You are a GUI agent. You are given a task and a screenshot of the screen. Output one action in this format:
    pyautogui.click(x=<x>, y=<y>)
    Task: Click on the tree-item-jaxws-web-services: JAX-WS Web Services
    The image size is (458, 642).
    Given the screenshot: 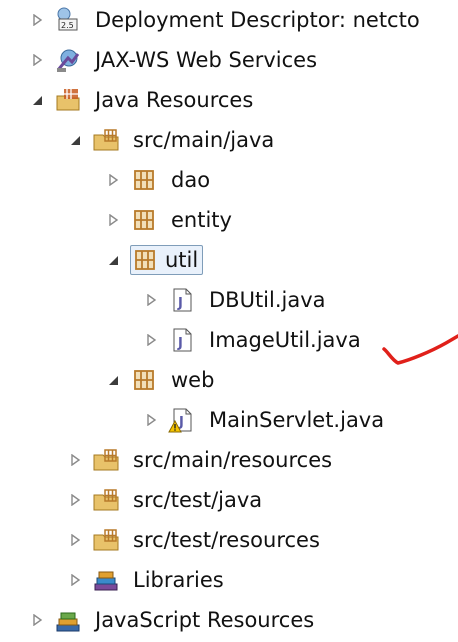 What is the action you would take?
    pyautogui.click(x=229, y=60)
    